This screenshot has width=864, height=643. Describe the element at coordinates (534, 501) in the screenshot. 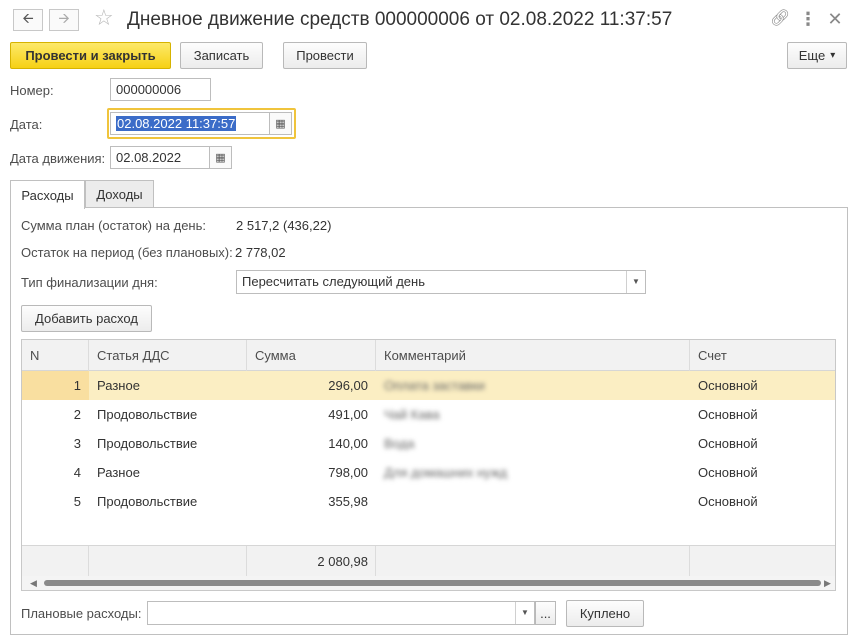

I see `cell-comment` at that location.